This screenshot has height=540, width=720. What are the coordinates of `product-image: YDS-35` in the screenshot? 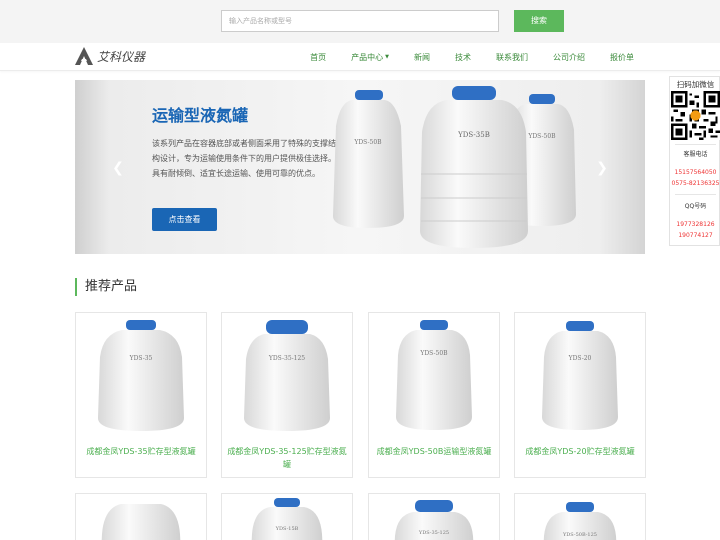 It's located at (141, 375).